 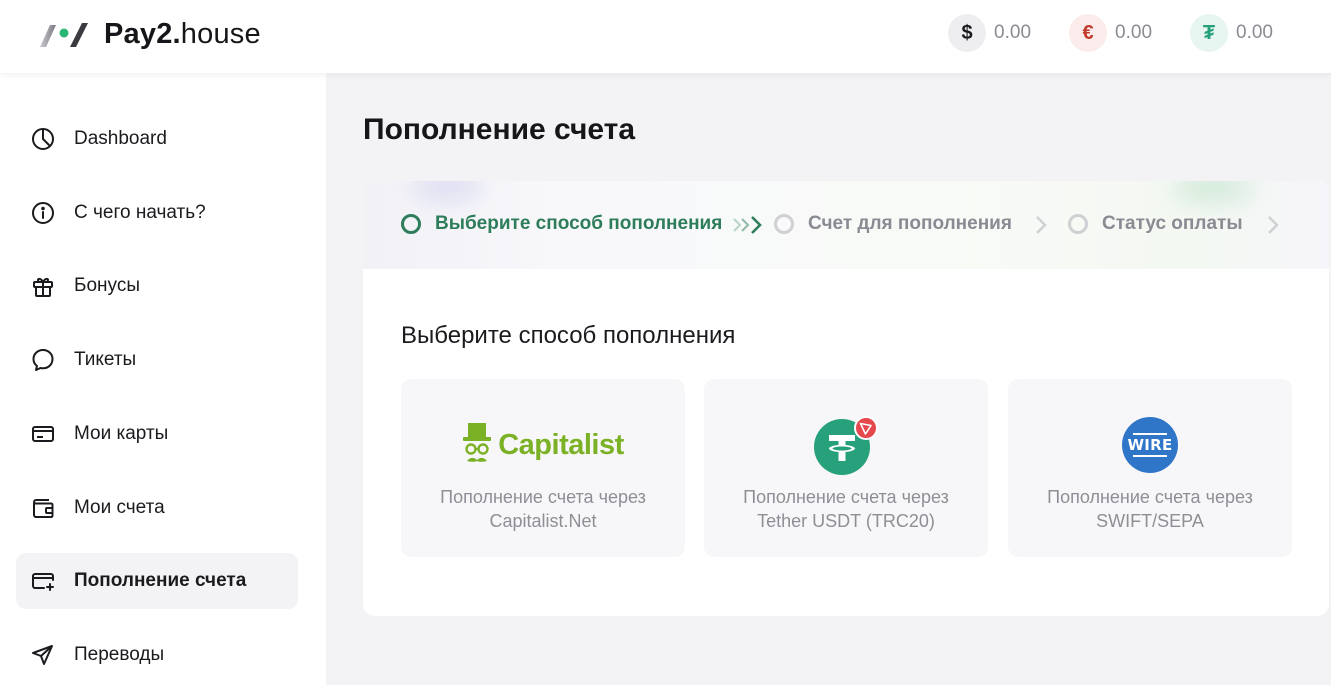 I want to click on method-description: Пополнение счета через Capitalist.Net, so click(x=543, y=509).